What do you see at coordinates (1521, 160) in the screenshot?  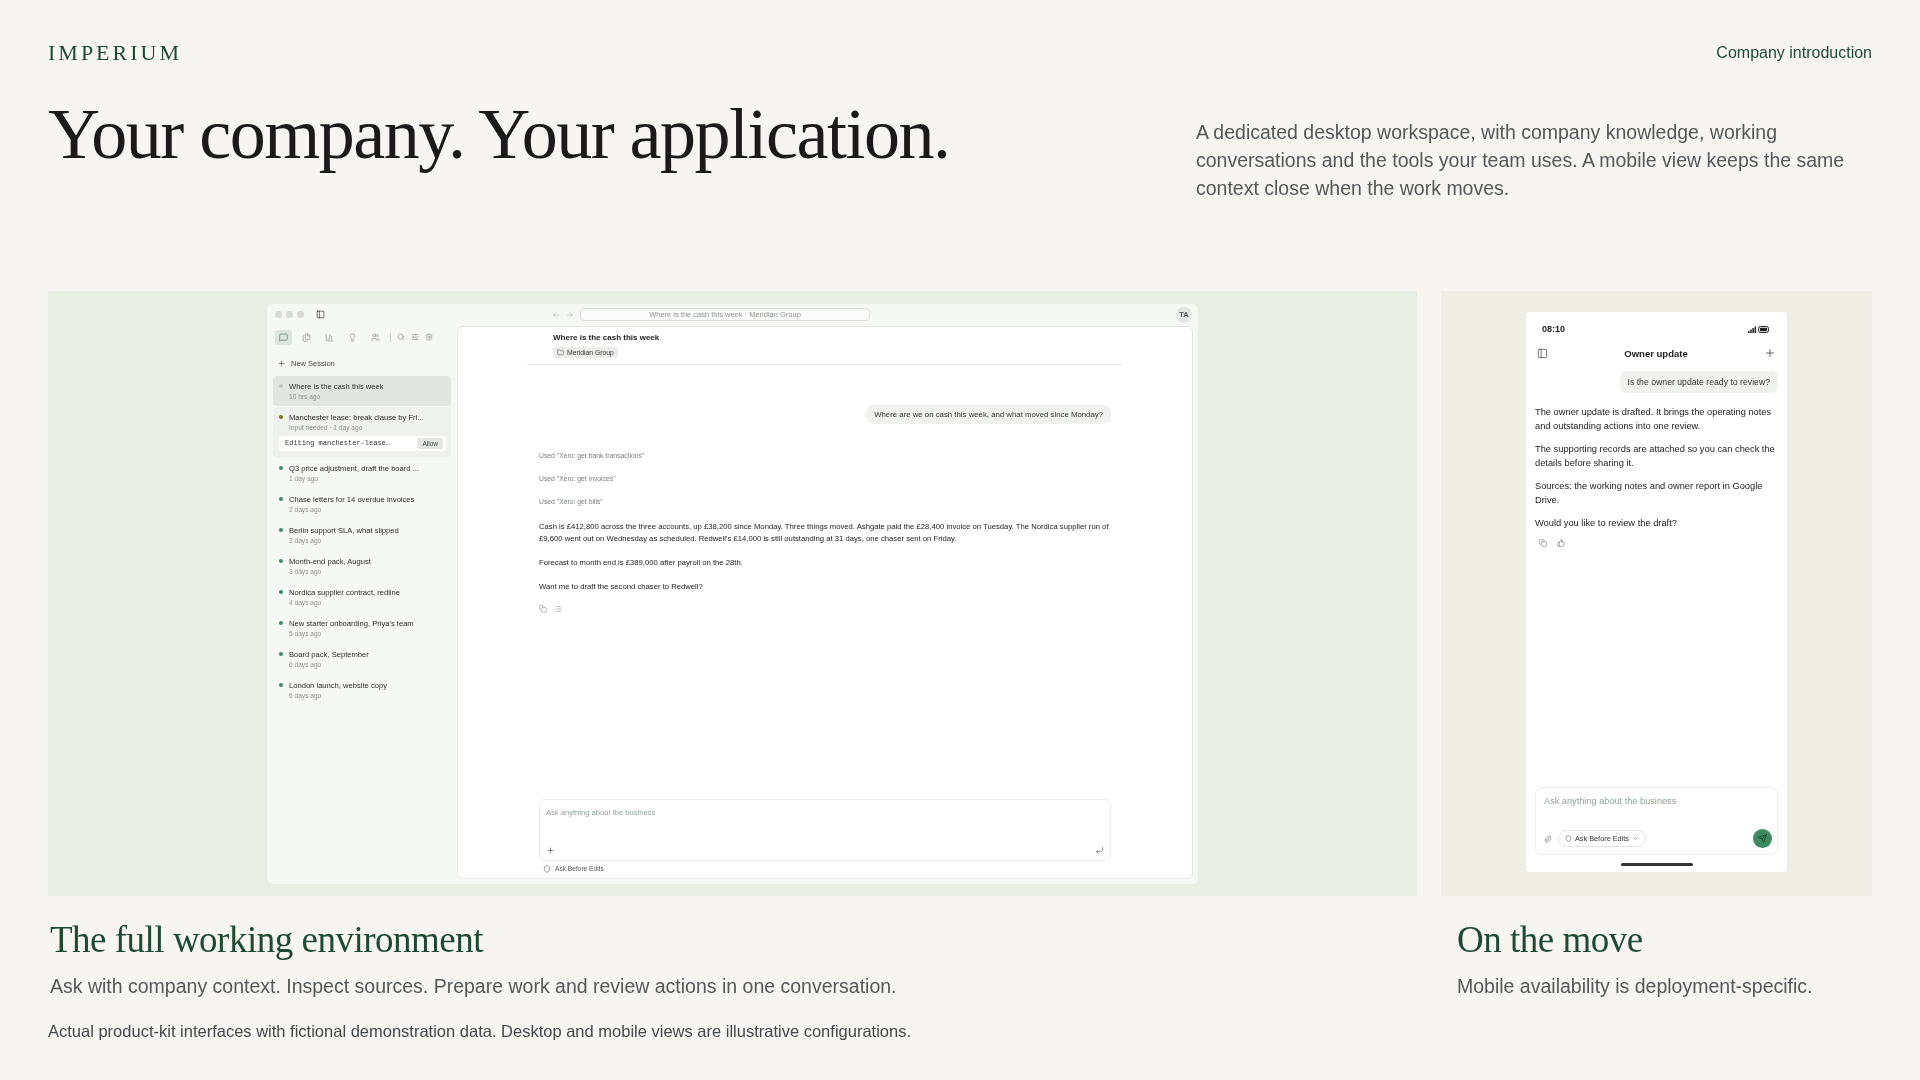 I see `hero-description: A dedicated desktop workspace, with company knowledge, working conversations and the tools your team uses. A mobile view keeps the same context close when the work moves.` at bounding box center [1521, 160].